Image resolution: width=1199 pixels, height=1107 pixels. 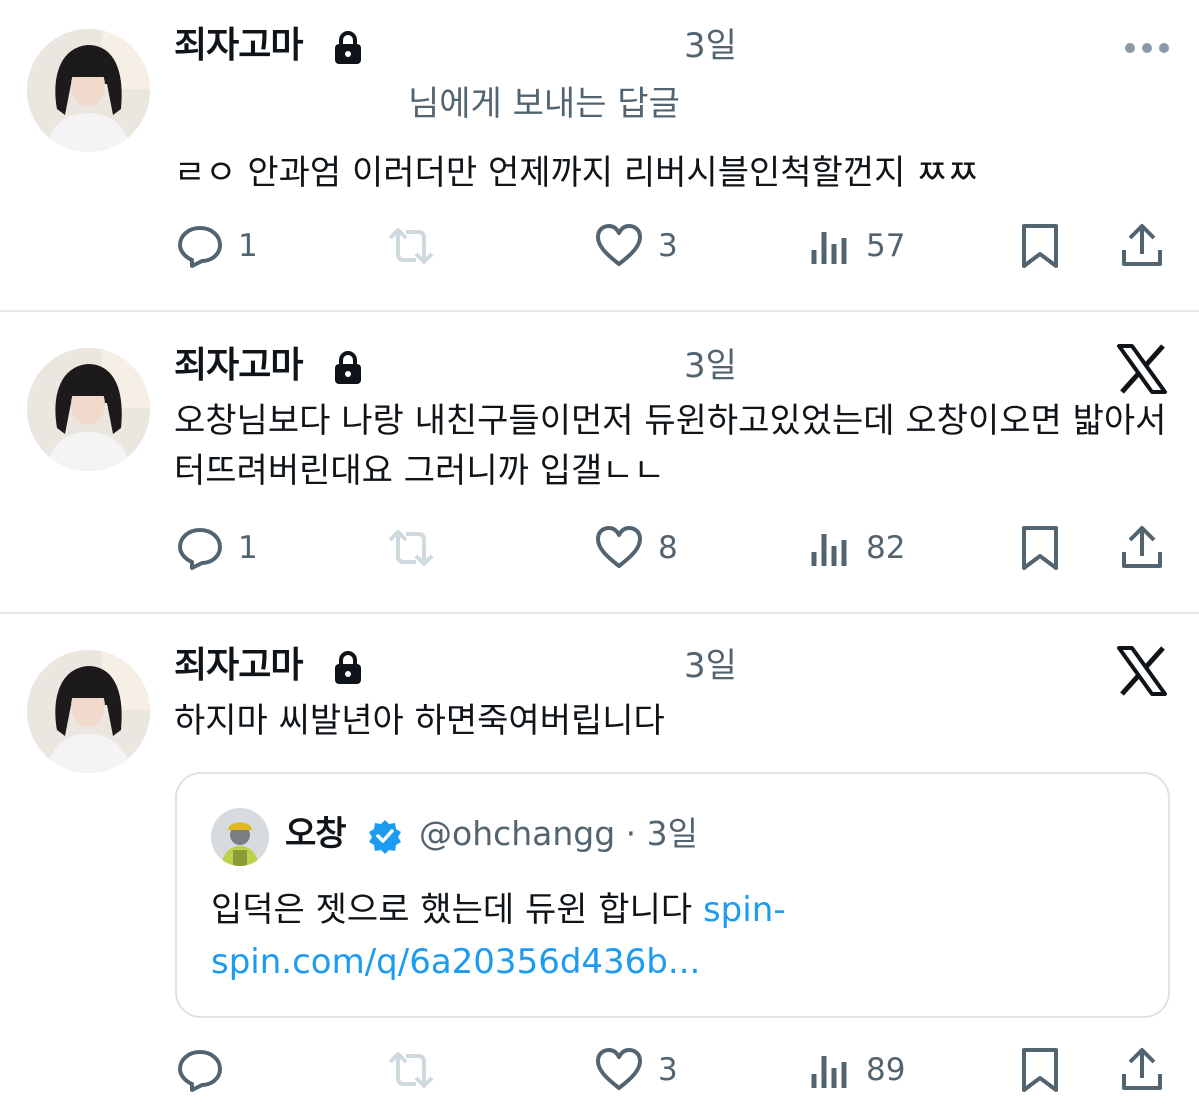 What do you see at coordinates (1147, 48) in the screenshot?
I see `more-icon` at bounding box center [1147, 48].